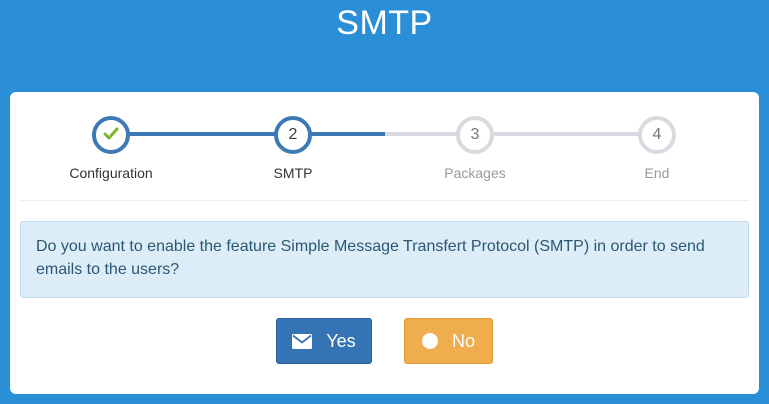  I want to click on yes-button: Yes, so click(324, 341).